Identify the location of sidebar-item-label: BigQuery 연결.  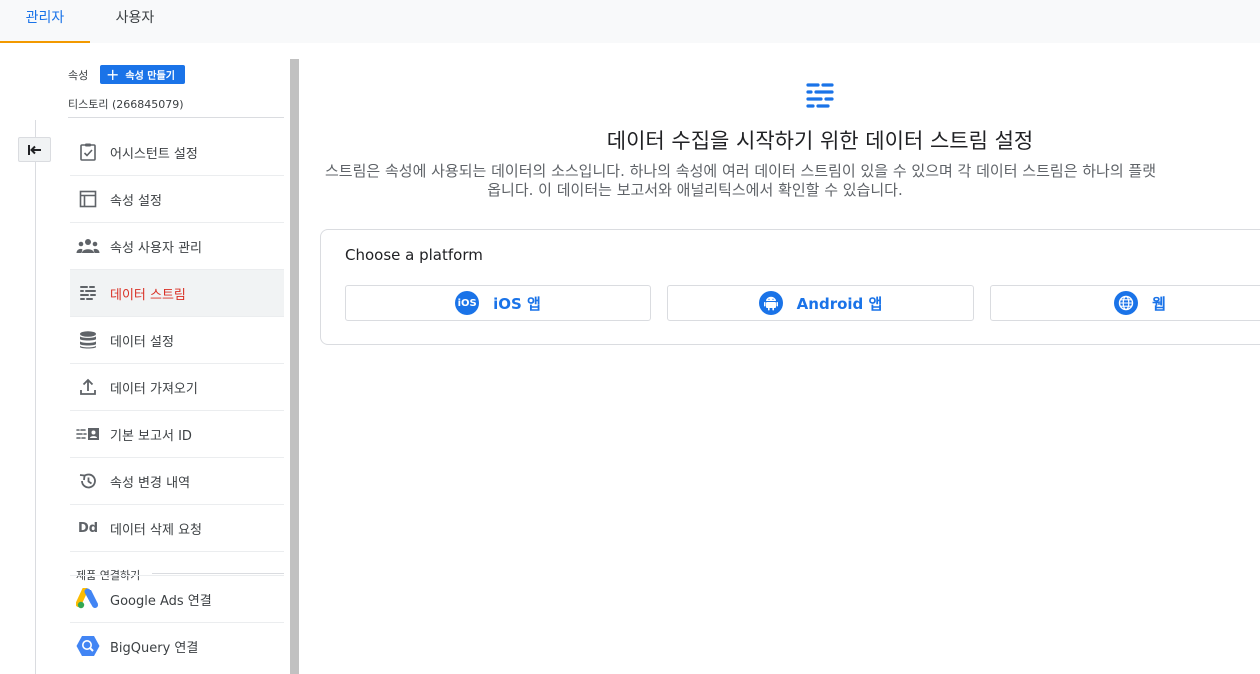
(154, 648).